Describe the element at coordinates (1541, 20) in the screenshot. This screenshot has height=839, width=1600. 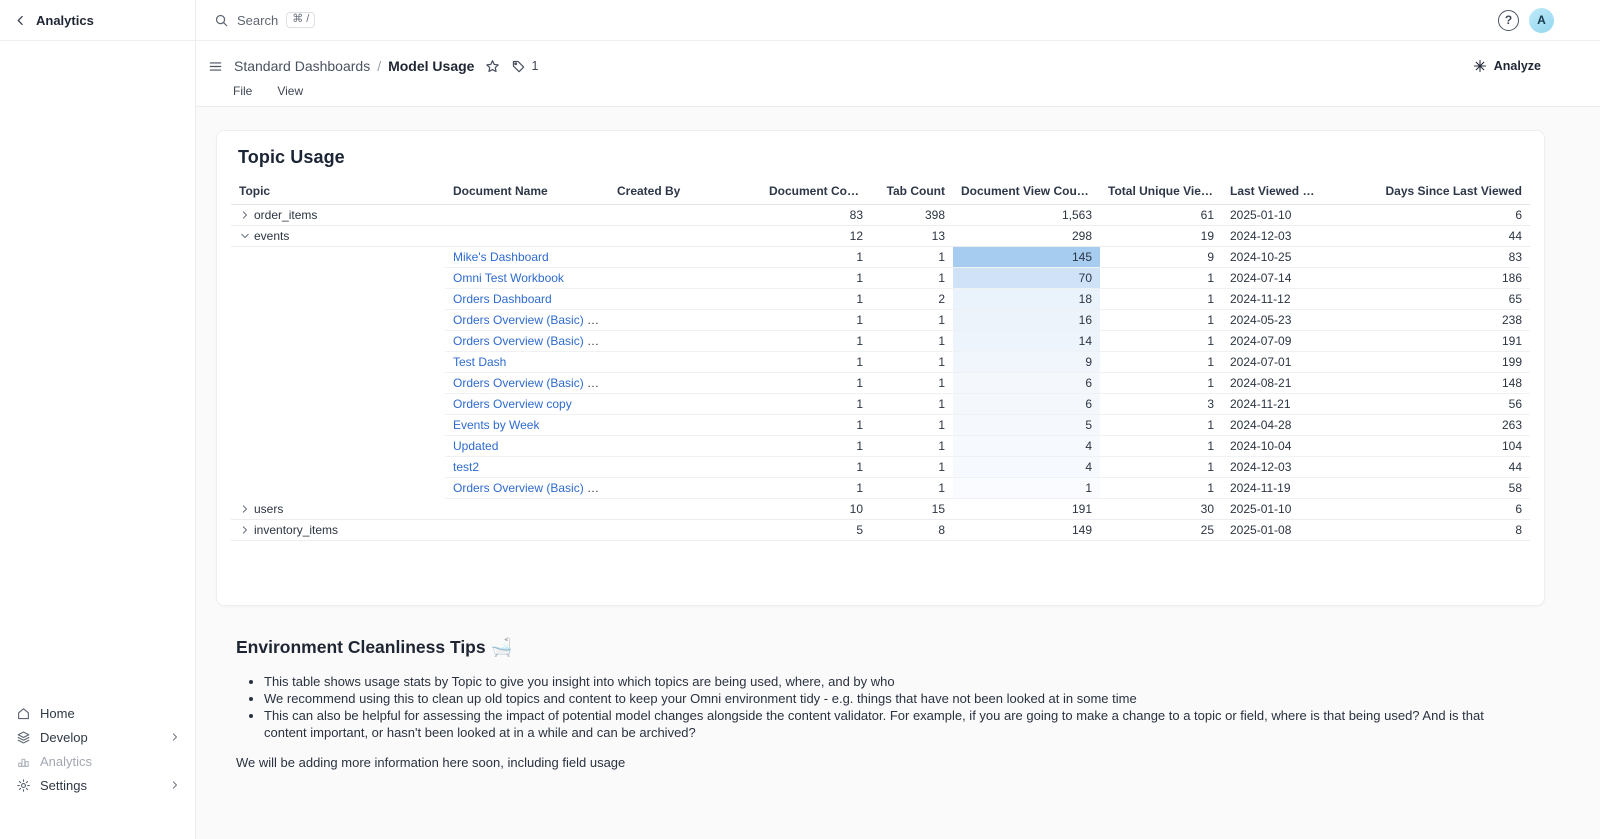
I see `avatar: A` at that location.